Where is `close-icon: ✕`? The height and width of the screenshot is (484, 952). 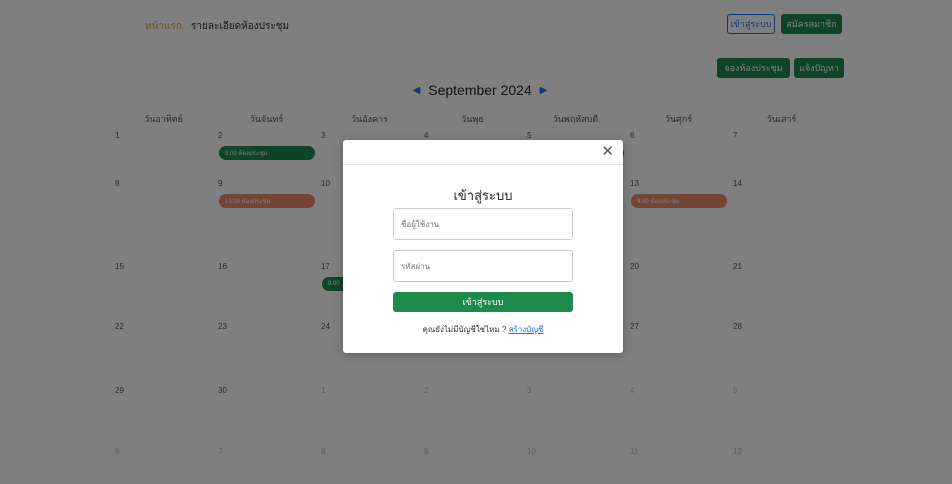 close-icon: ✕ is located at coordinates (607, 152).